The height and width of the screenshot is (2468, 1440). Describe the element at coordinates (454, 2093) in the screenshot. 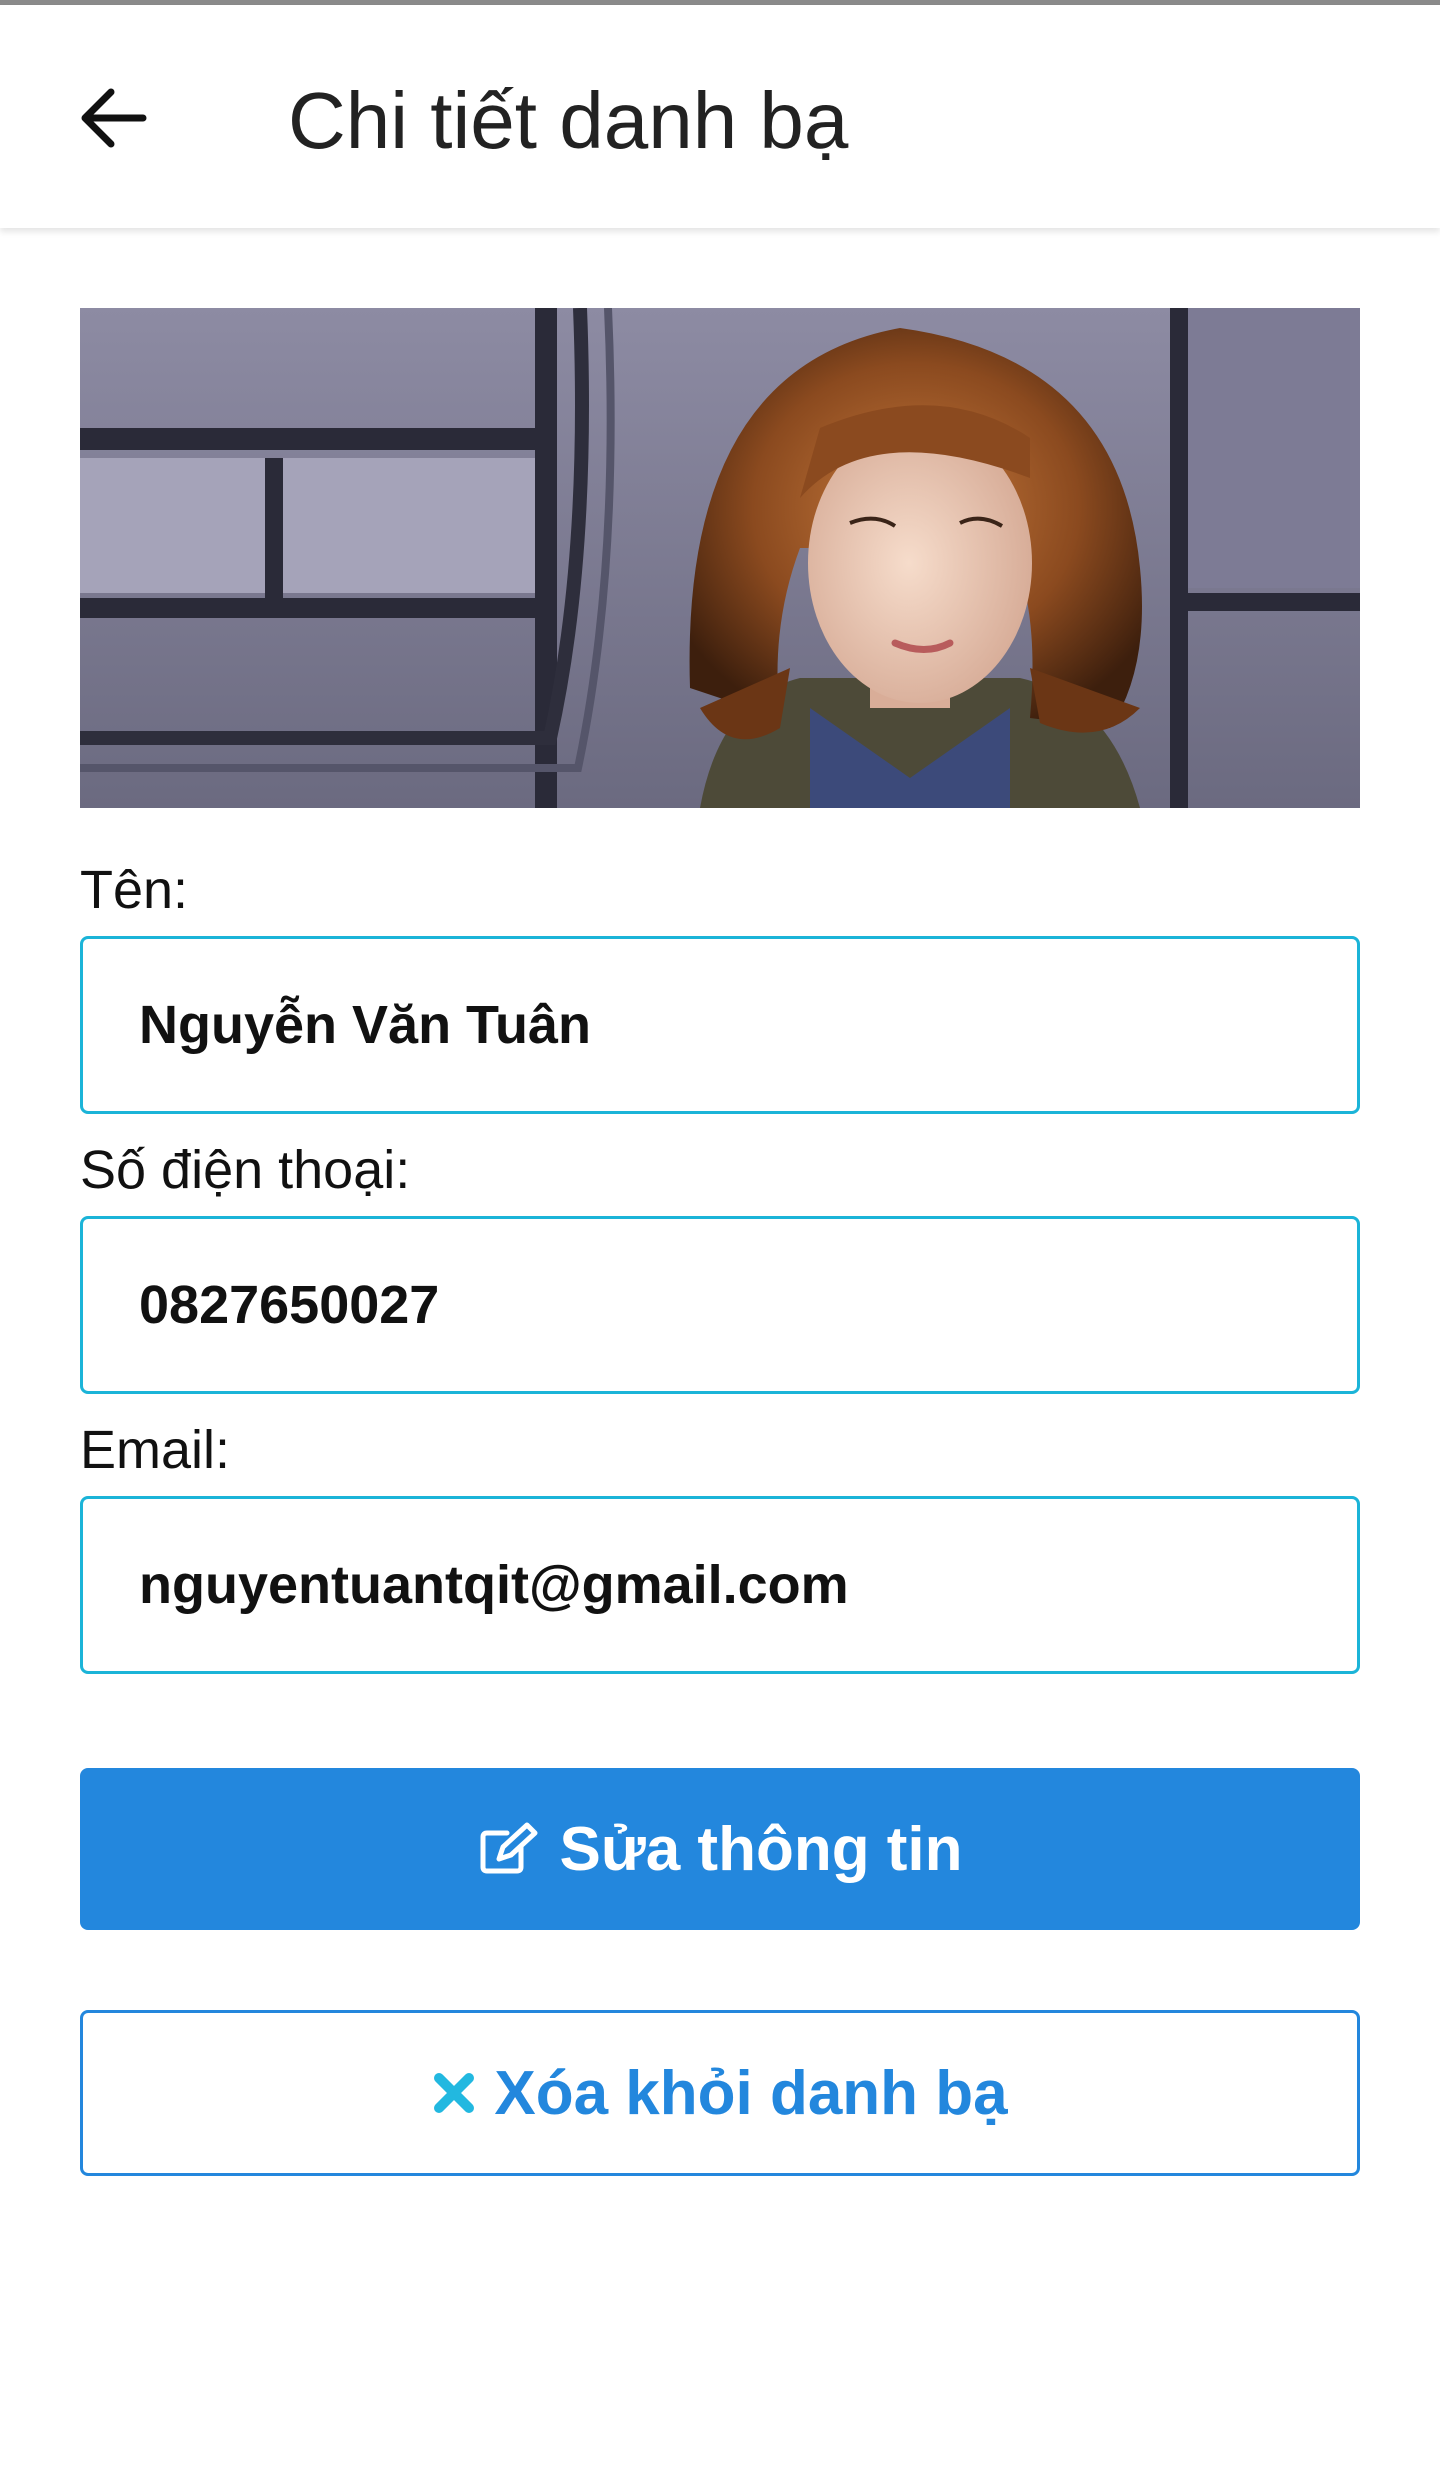

I see `close-icon` at that location.